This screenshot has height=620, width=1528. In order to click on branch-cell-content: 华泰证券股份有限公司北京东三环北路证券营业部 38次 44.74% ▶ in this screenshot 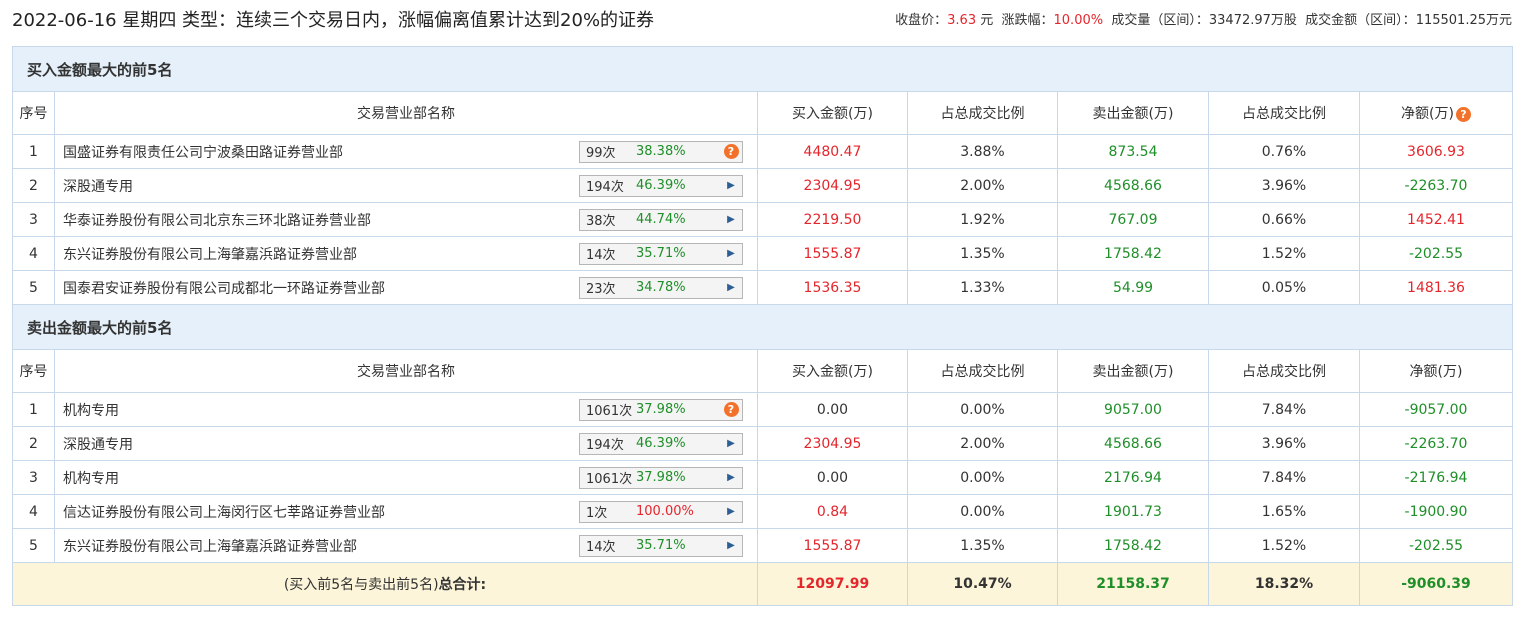, I will do `click(410, 219)`.